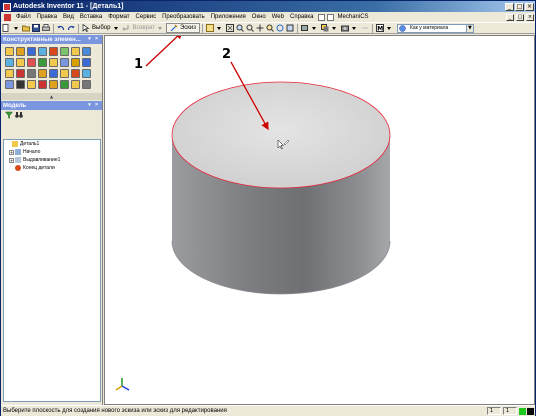  Describe the element at coordinates (52, 144) in the screenshot. I see `tree-item: Деталь1` at that location.